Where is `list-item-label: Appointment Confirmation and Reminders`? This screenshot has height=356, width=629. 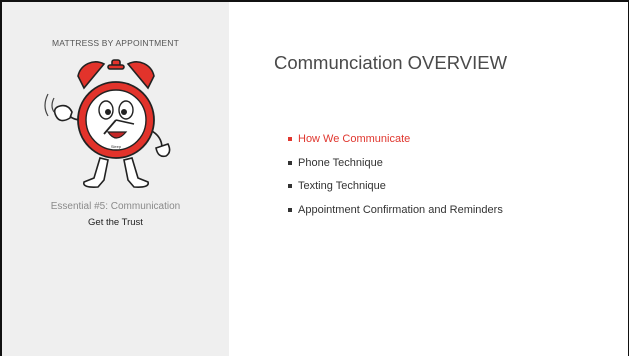 list-item-label: Appointment Confirmation and Reminders is located at coordinates (400, 209).